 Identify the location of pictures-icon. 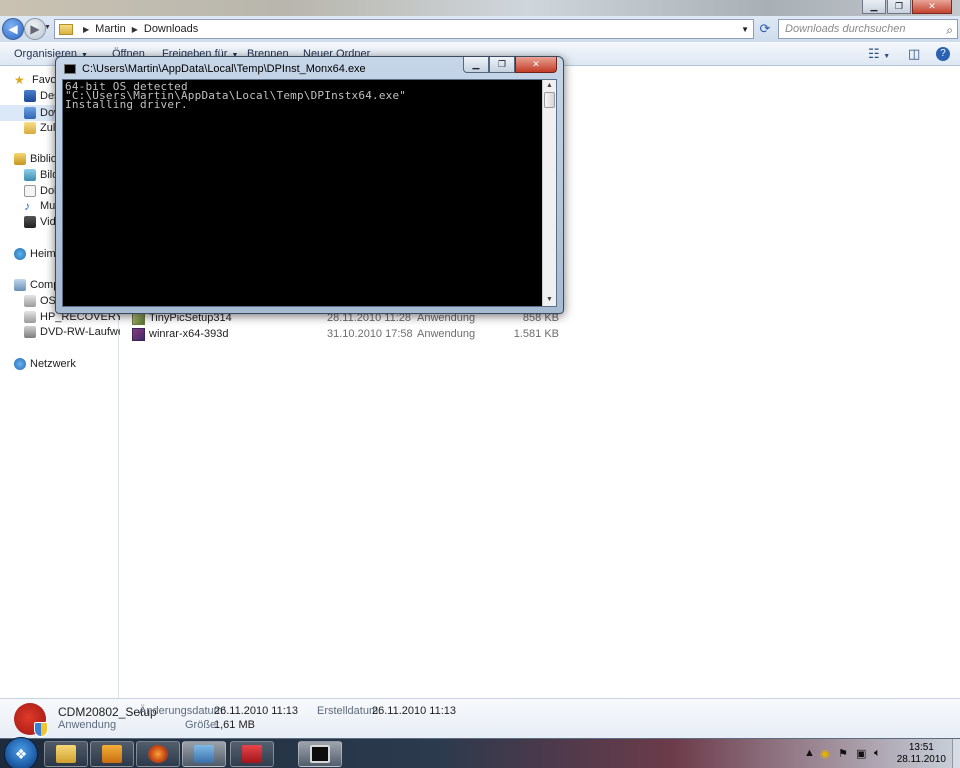
(30, 175).